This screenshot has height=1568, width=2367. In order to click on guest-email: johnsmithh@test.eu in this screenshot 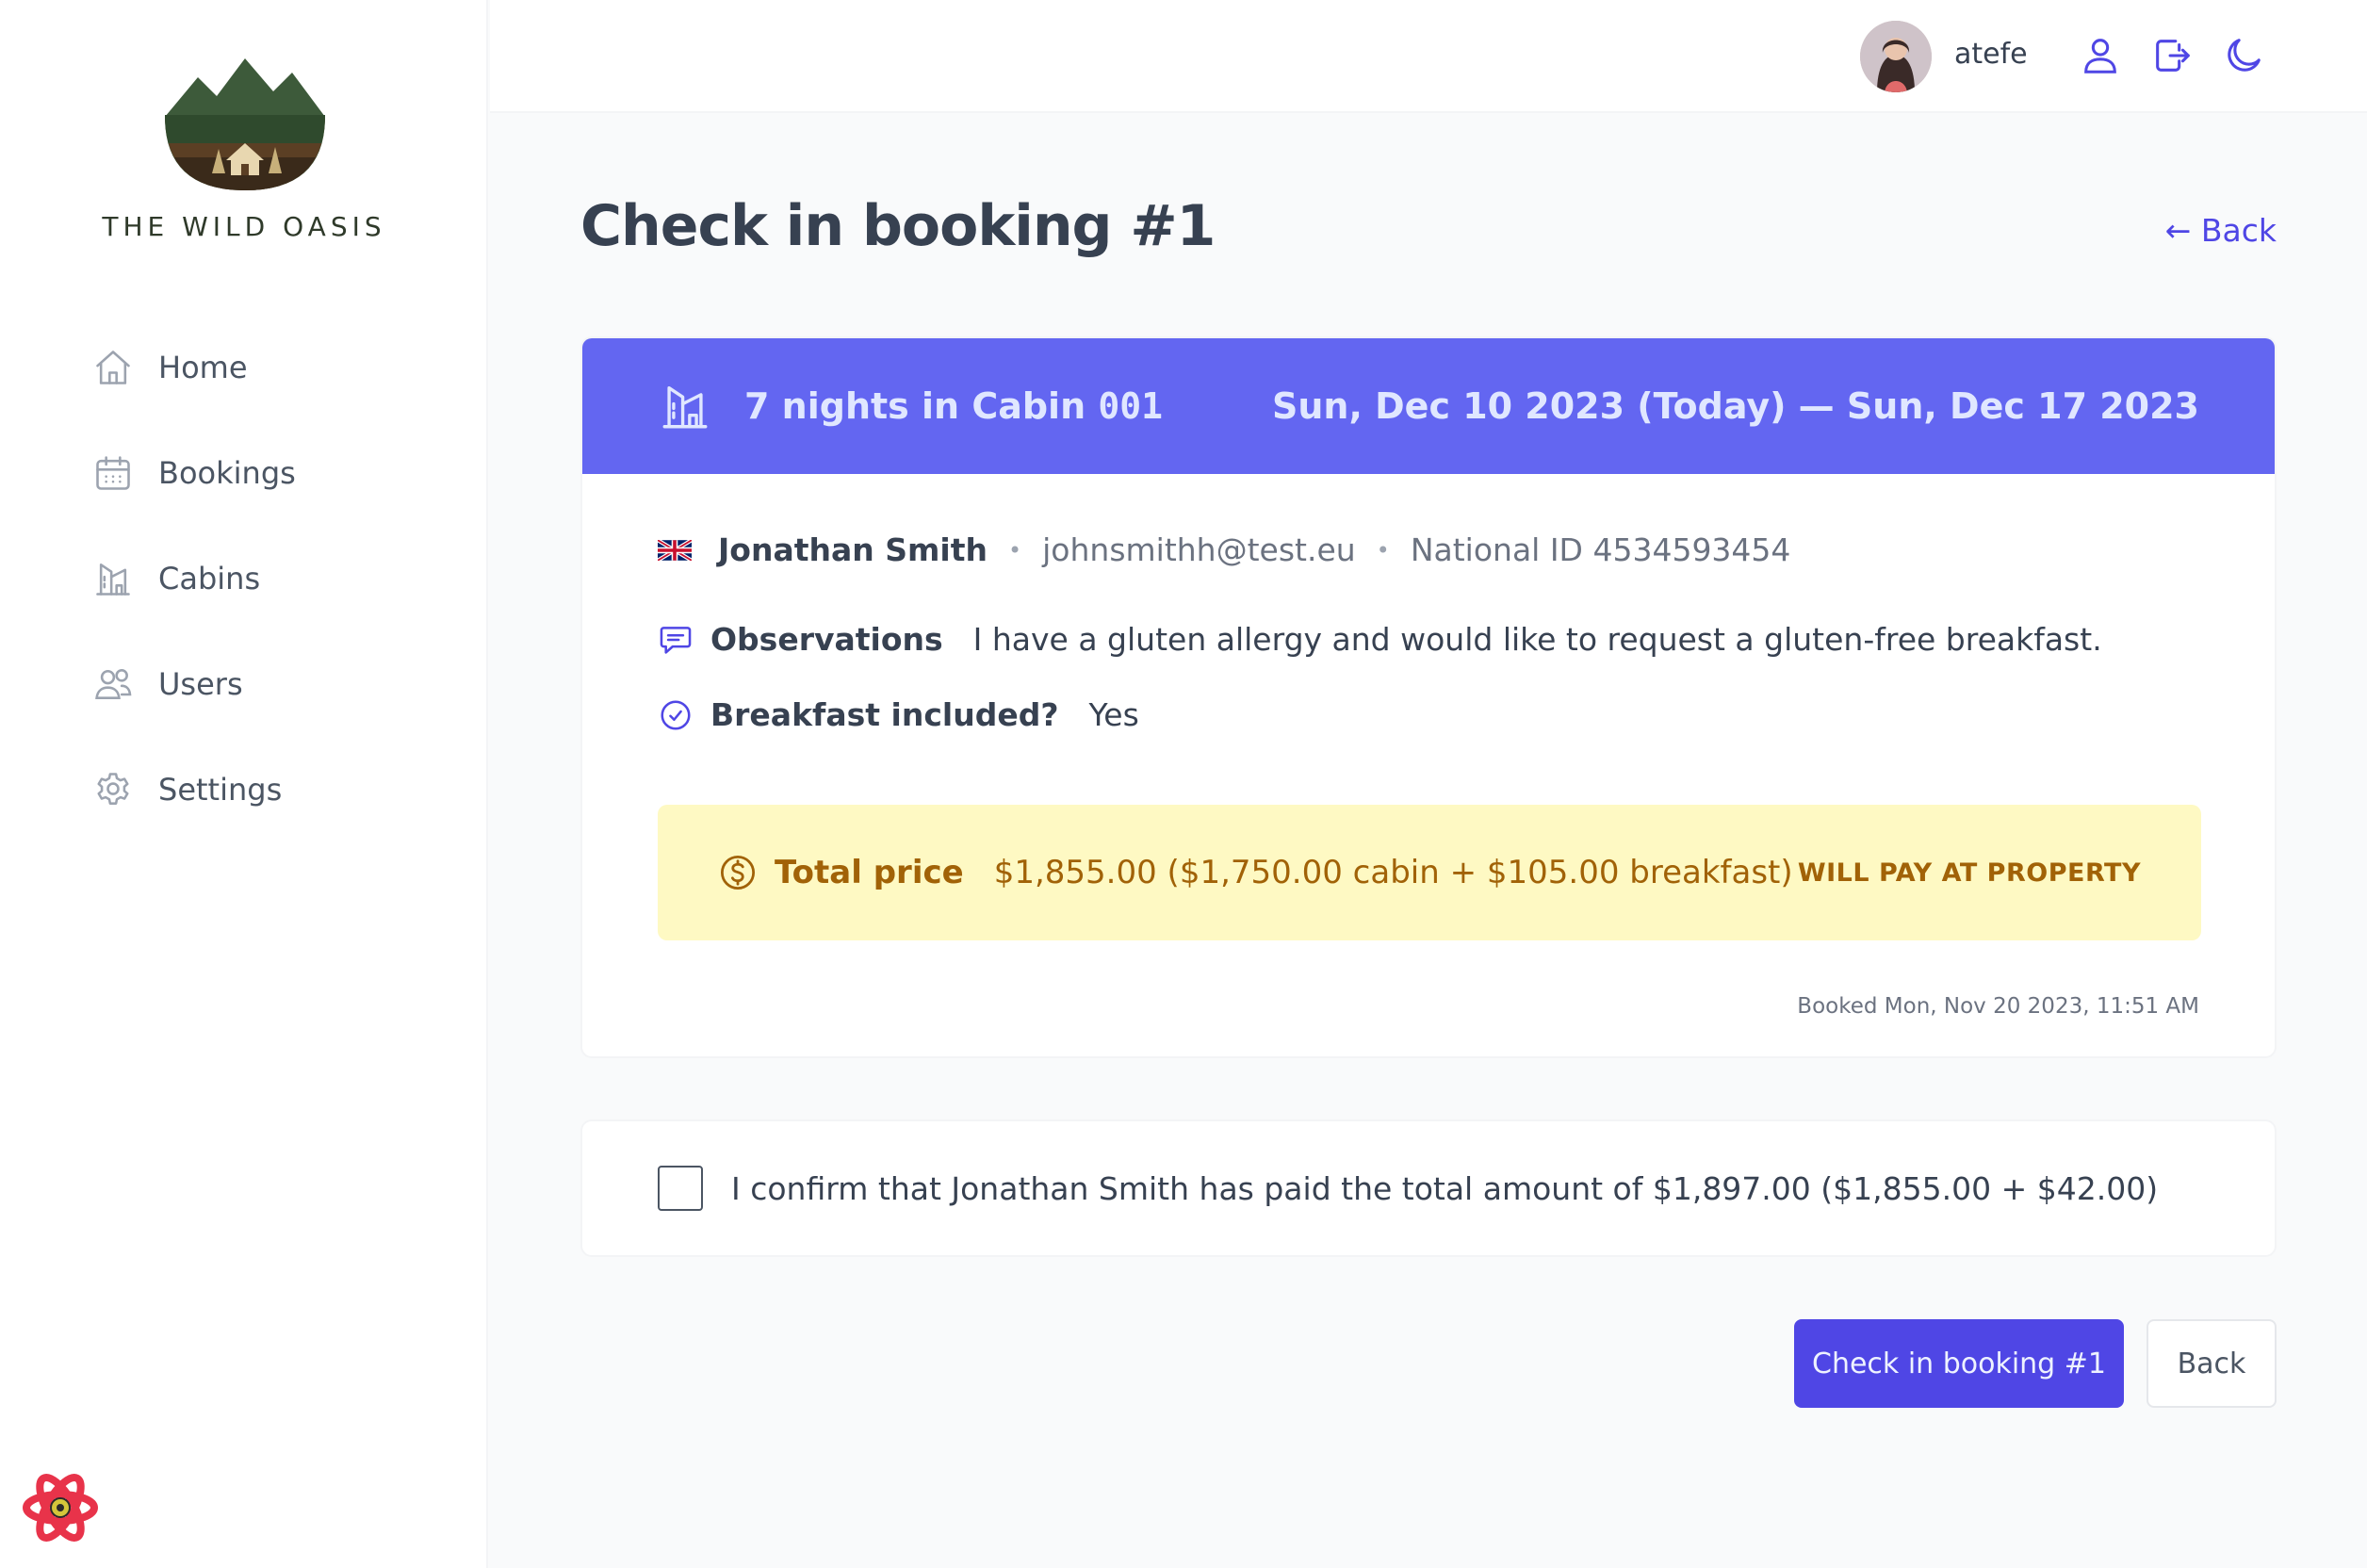, I will do `click(1199, 550)`.